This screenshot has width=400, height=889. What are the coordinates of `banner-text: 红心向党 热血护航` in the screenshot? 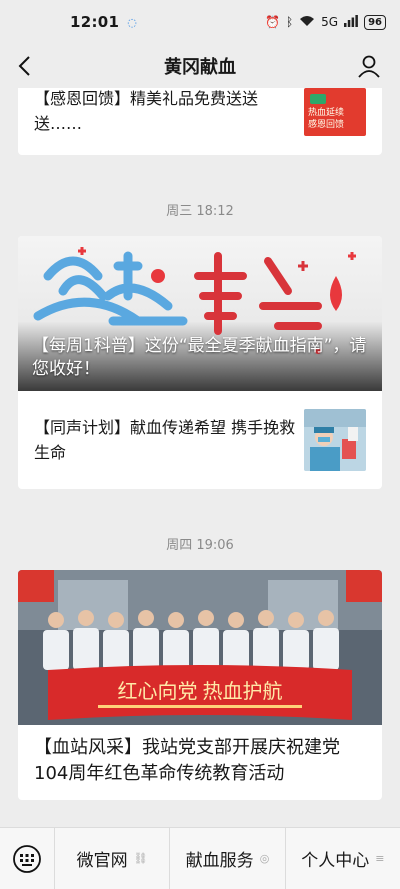 It's located at (200, 691).